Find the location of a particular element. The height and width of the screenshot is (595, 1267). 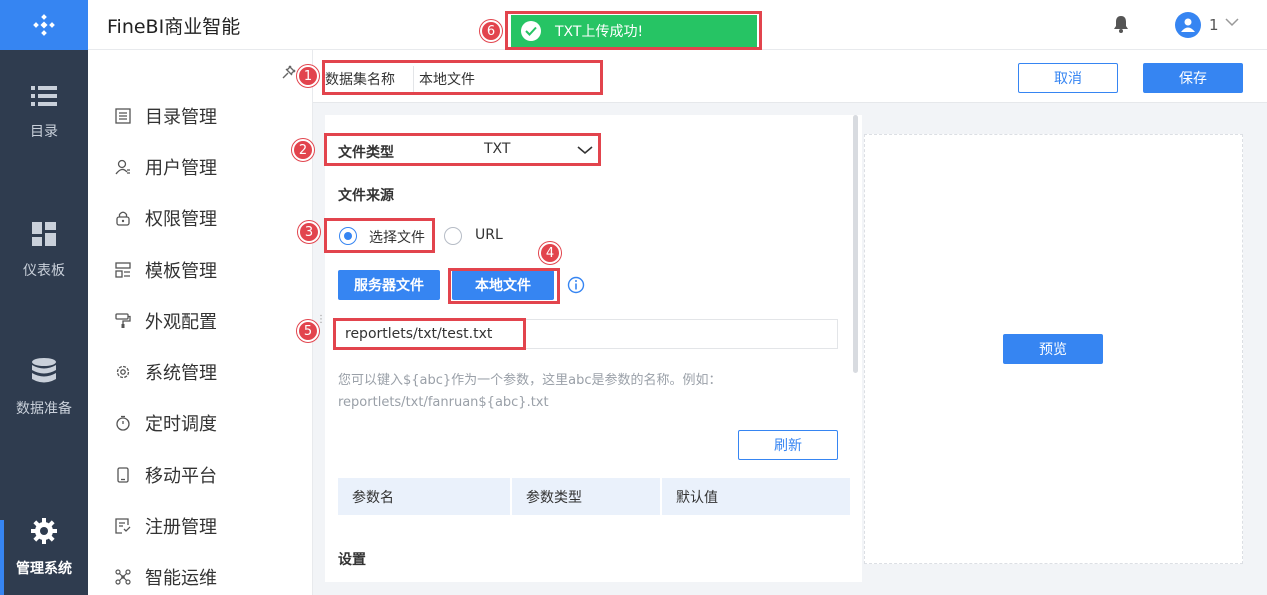

subnav-item-users: 用户管理 is located at coordinates (165, 167).